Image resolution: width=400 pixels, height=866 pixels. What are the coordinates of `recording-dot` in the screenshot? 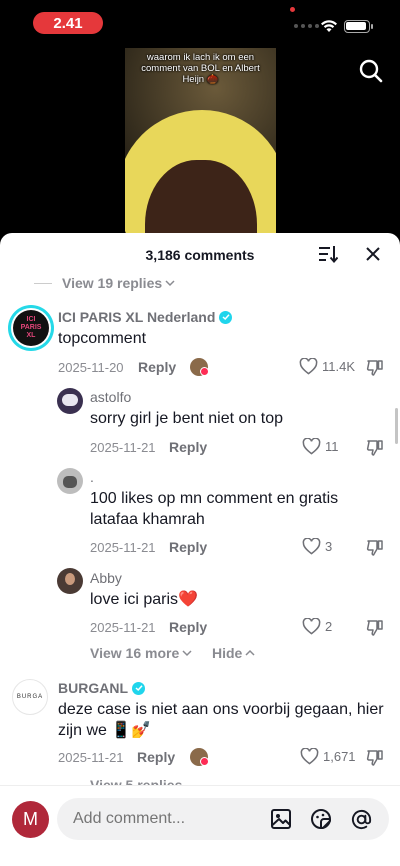 It's located at (292, 9).